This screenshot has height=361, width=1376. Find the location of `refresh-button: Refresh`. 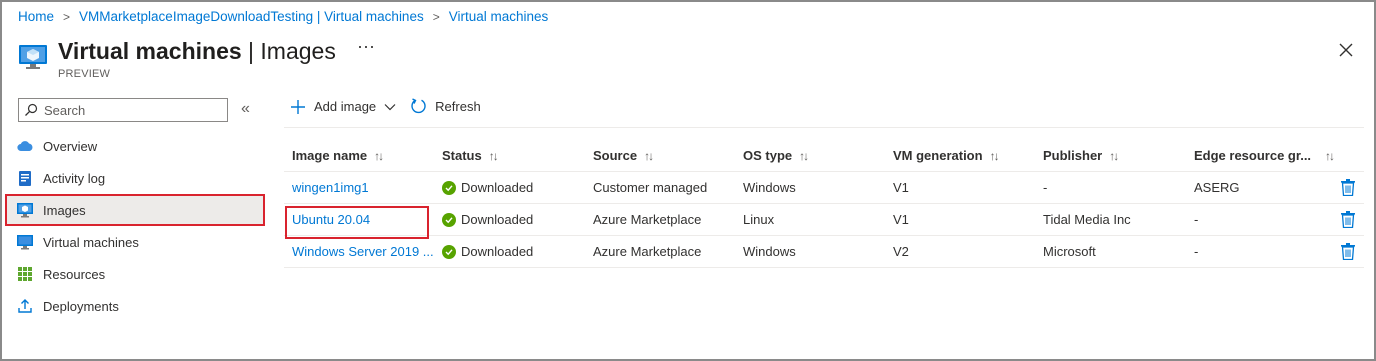

refresh-button: Refresh is located at coordinates (445, 106).